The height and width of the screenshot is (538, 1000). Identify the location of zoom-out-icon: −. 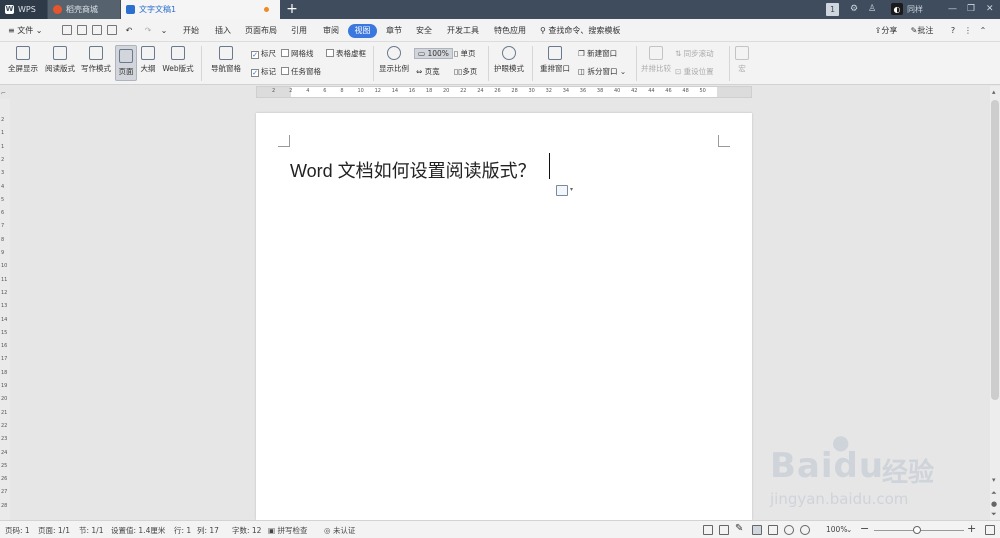
(864, 528).